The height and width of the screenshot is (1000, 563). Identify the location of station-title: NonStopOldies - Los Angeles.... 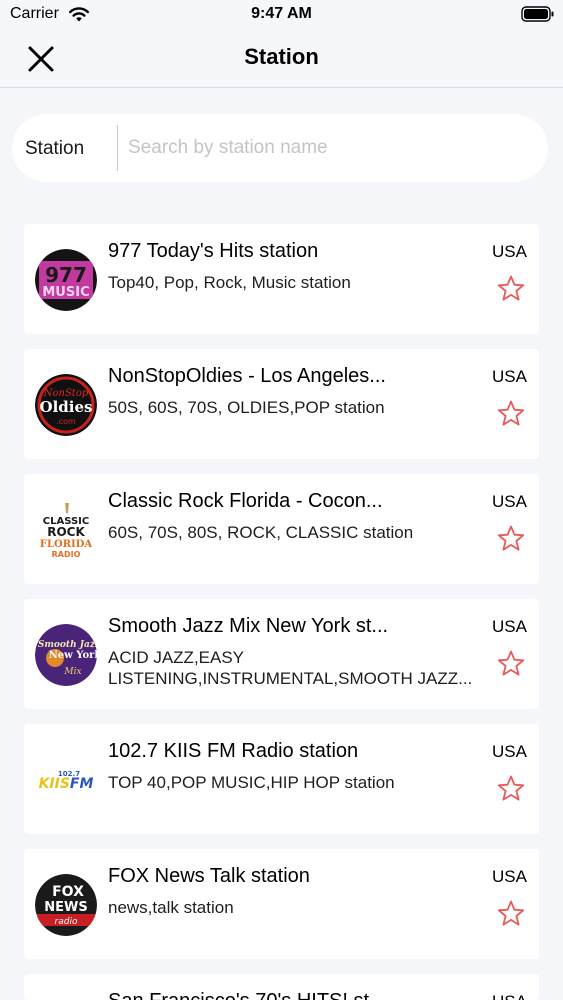
(247, 376).